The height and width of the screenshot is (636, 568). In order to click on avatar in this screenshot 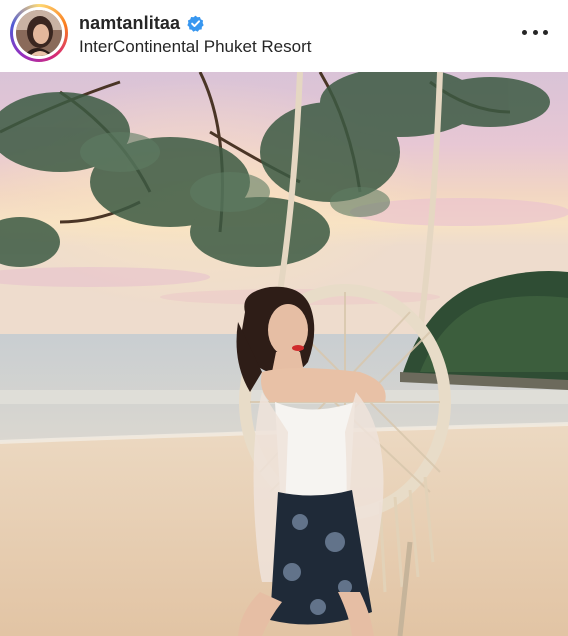, I will do `click(39, 33)`.